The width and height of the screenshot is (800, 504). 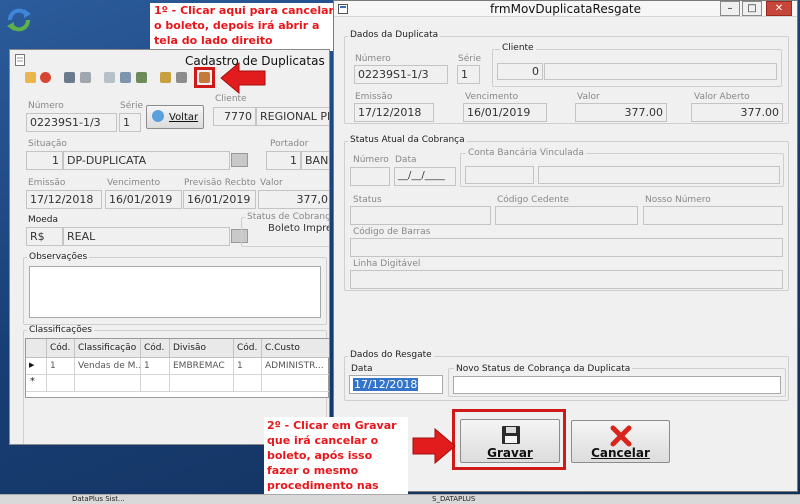 I want to click on previsao-field: 16/01/2019, so click(x=219, y=199).